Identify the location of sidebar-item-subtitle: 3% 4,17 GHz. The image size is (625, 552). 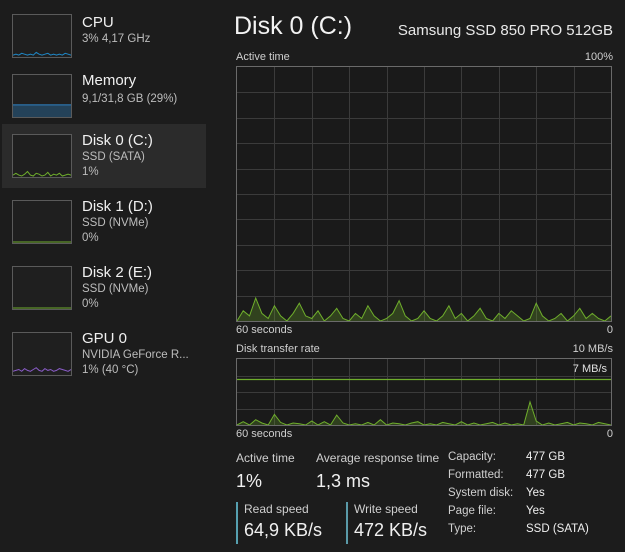
(116, 39).